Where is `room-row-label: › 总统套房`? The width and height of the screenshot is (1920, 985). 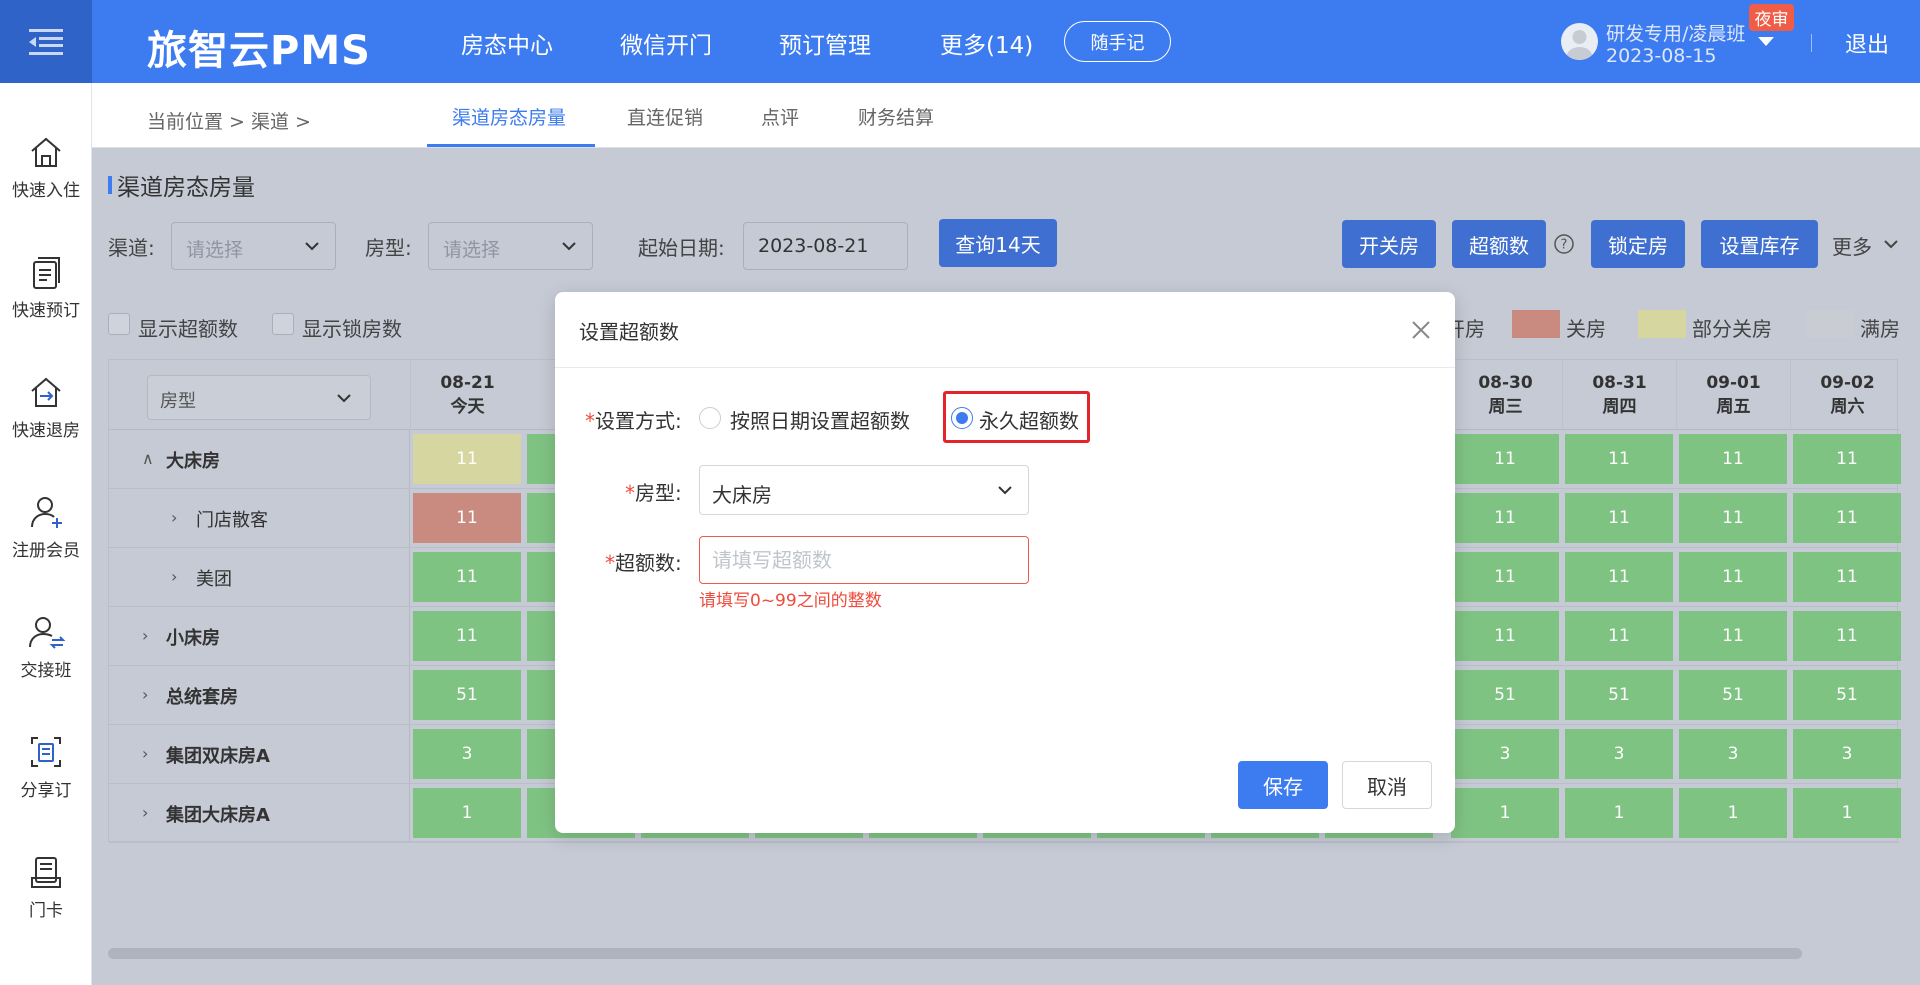 room-row-label: › 总统套房 is located at coordinates (259, 695).